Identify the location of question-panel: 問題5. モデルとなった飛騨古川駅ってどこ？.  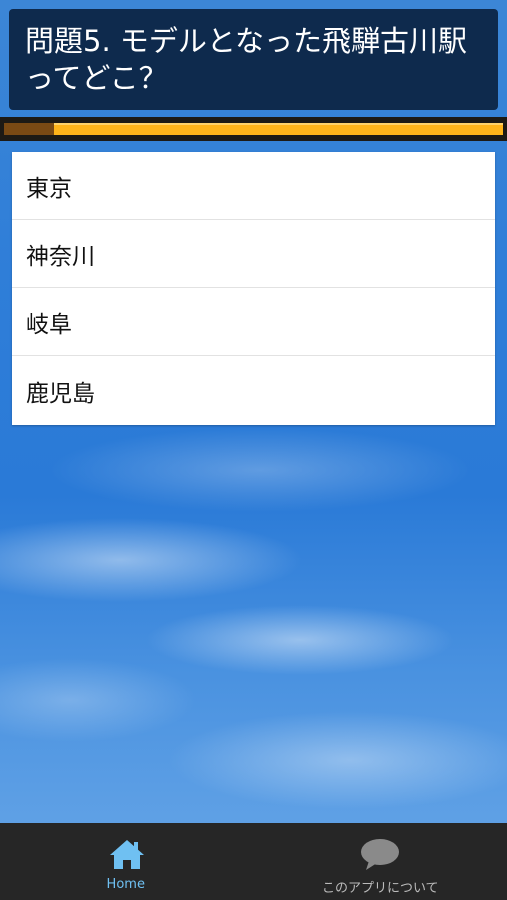
(253, 59).